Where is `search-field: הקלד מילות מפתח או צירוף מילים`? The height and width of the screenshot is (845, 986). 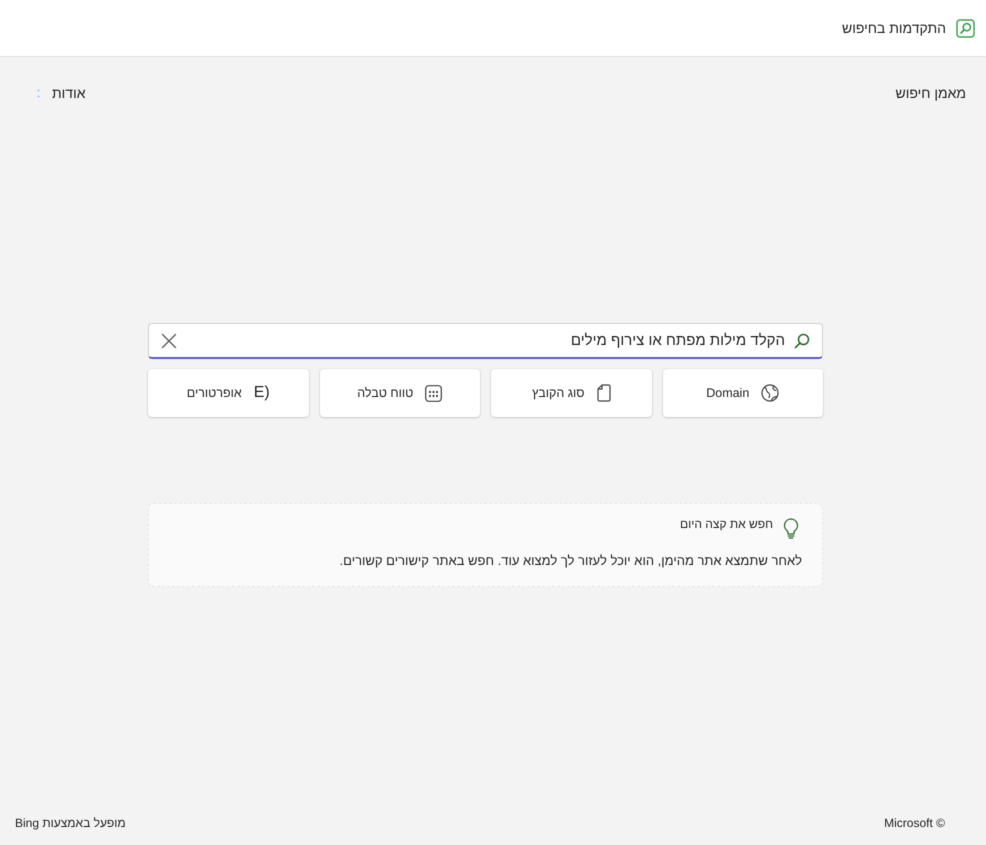 search-field: הקלד מילות מפתח או צירוף מילים is located at coordinates (485, 341).